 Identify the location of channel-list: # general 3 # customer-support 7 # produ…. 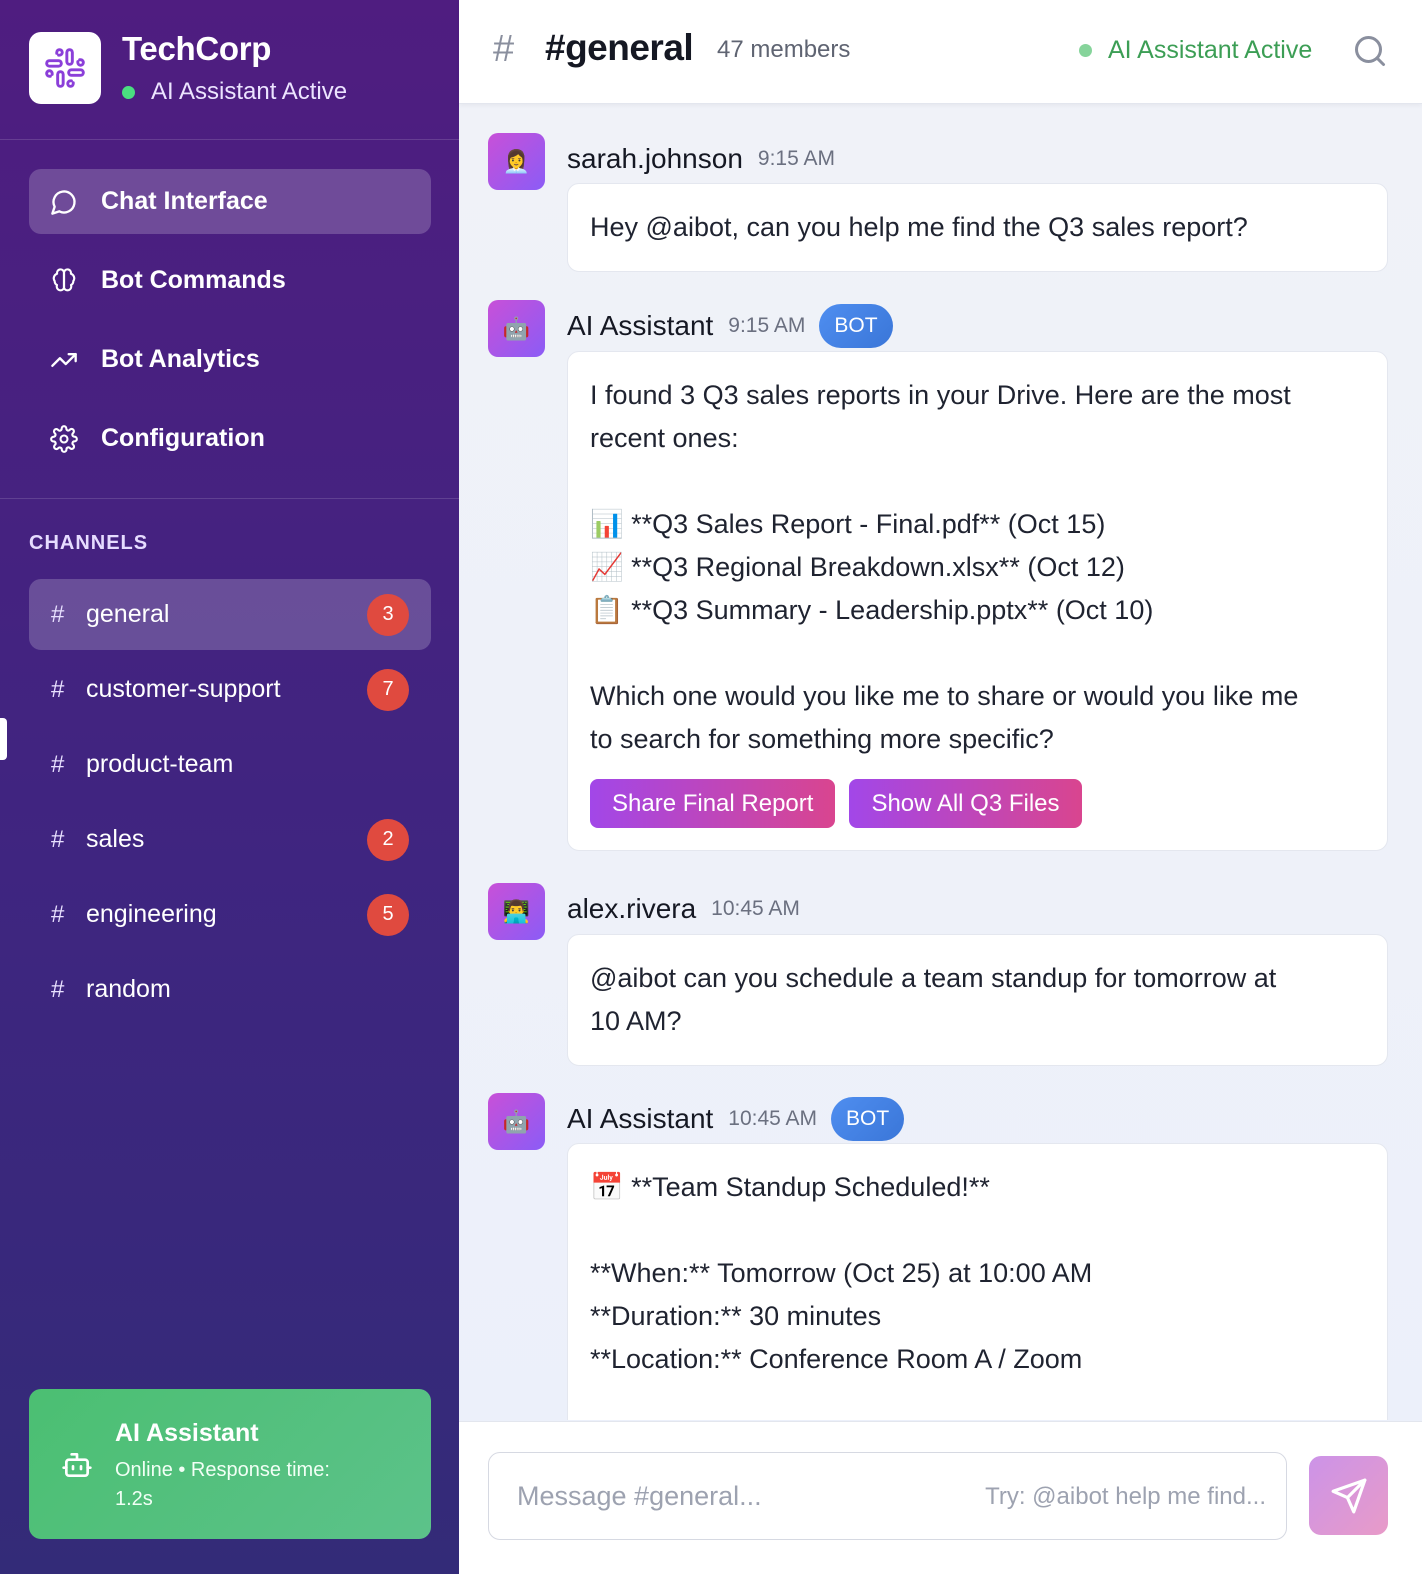
(230, 804).